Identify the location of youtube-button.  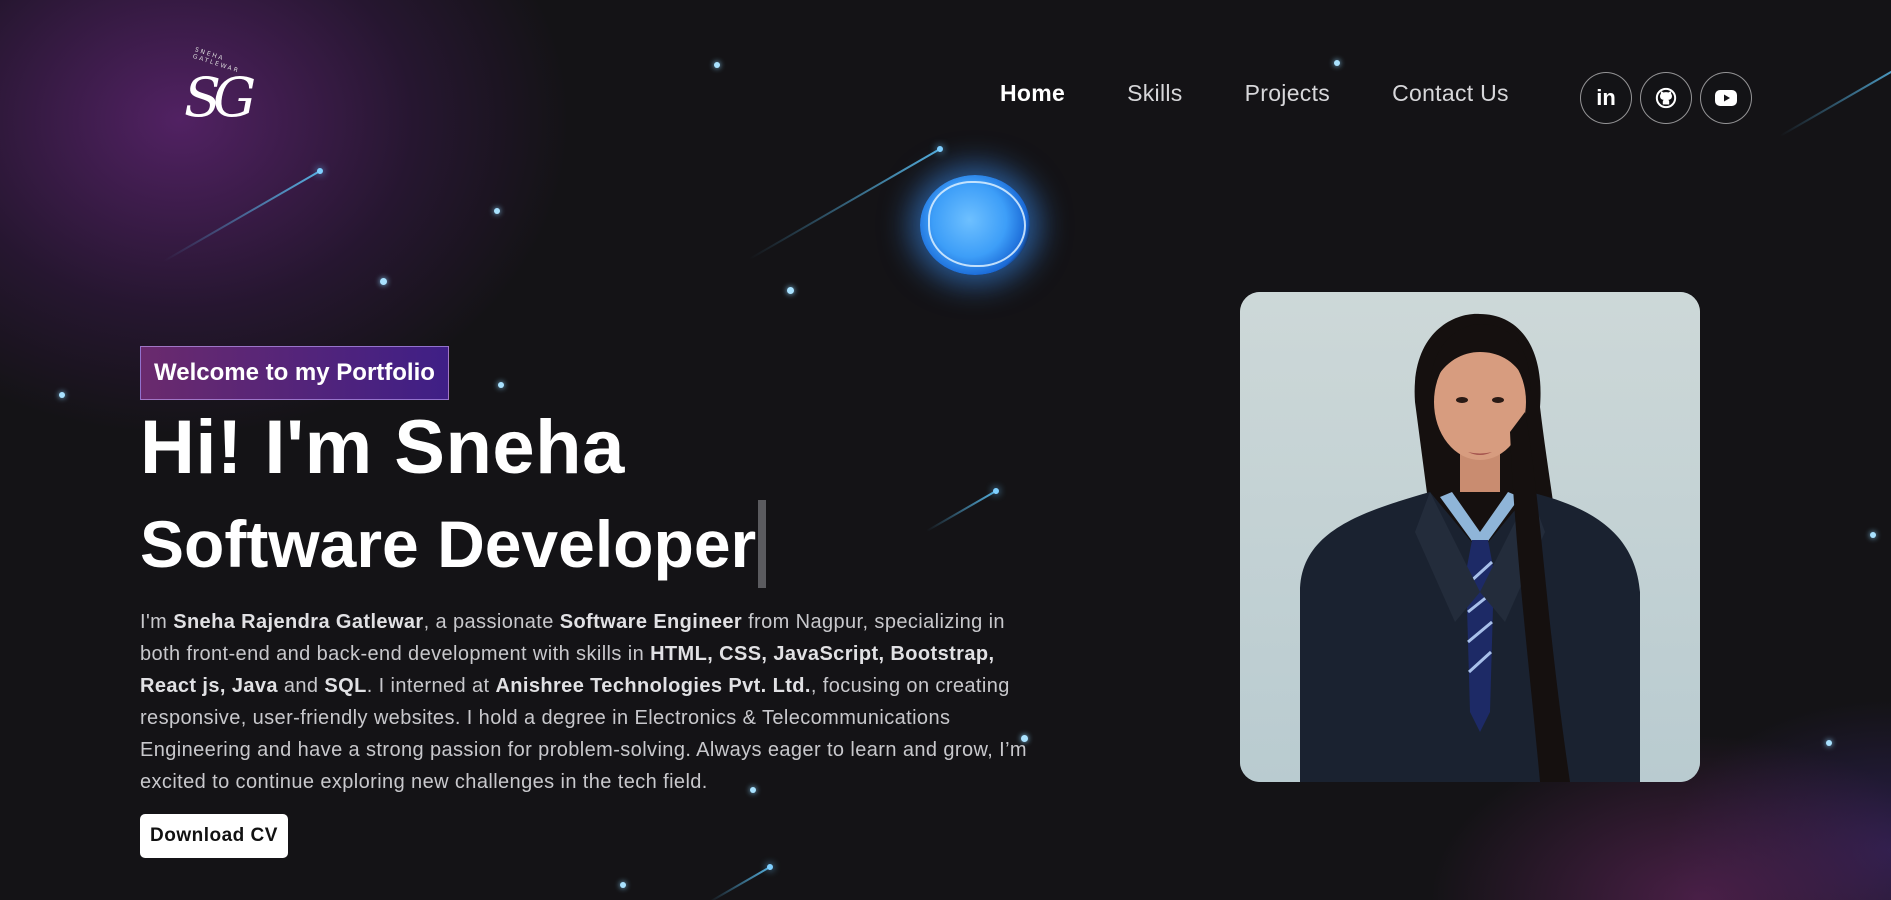
(1726, 98).